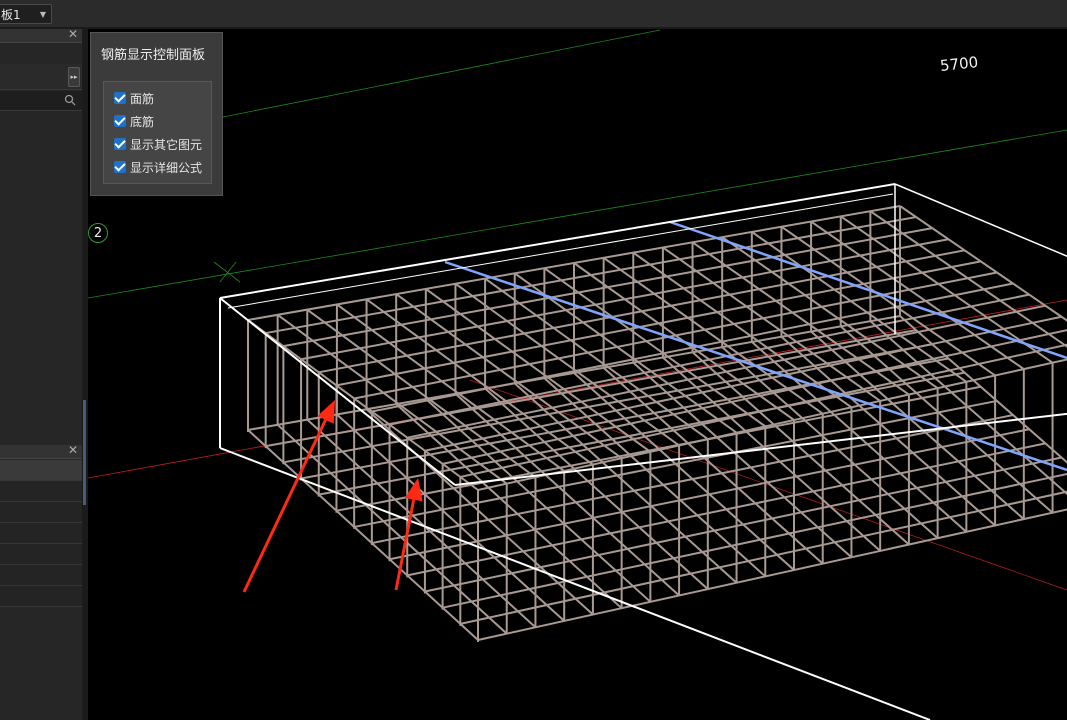 Image resolution: width=1067 pixels, height=720 pixels. I want to click on property-panel-title-bar: ✕, so click(41, 451).